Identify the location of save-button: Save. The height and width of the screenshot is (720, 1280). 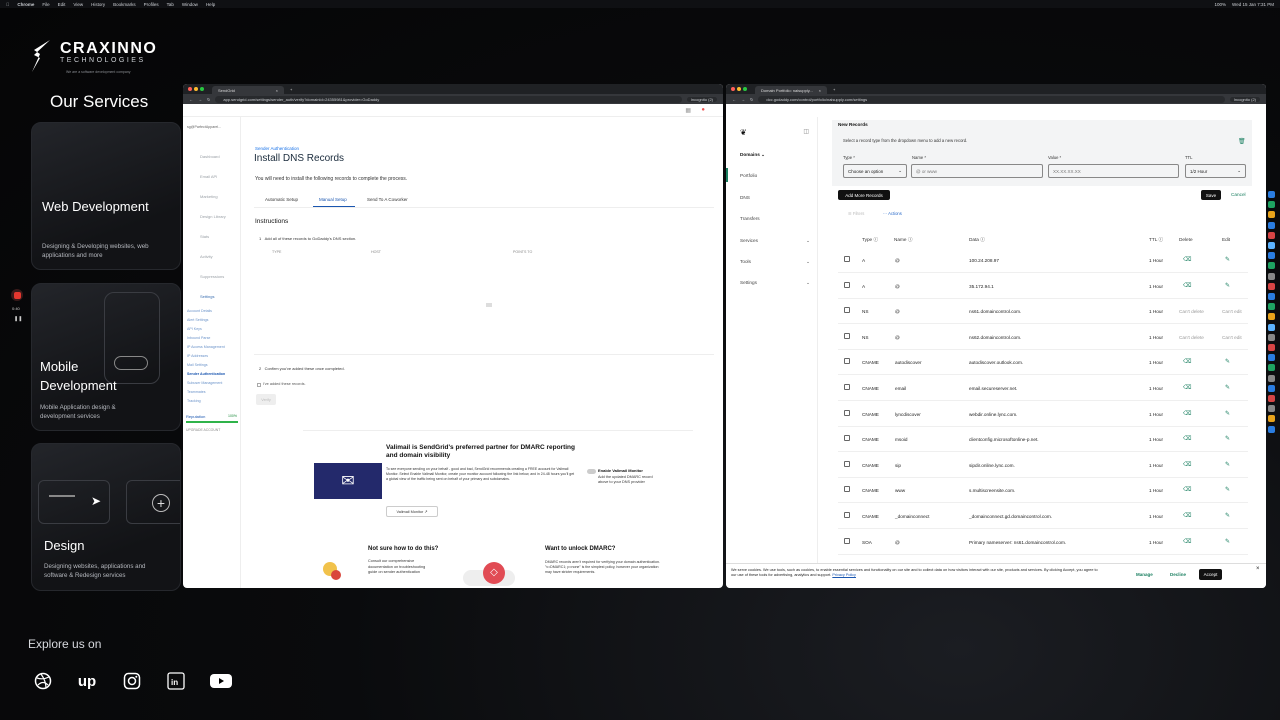
(1211, 195).